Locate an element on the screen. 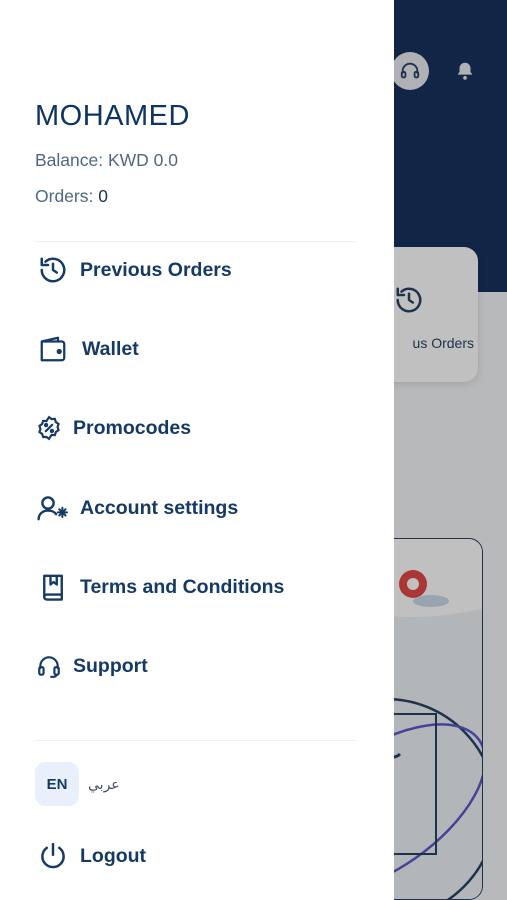 Image resolution: width=507 pixels, height=900 pixels. user-settings-icon is located at coordinates (53, 508).